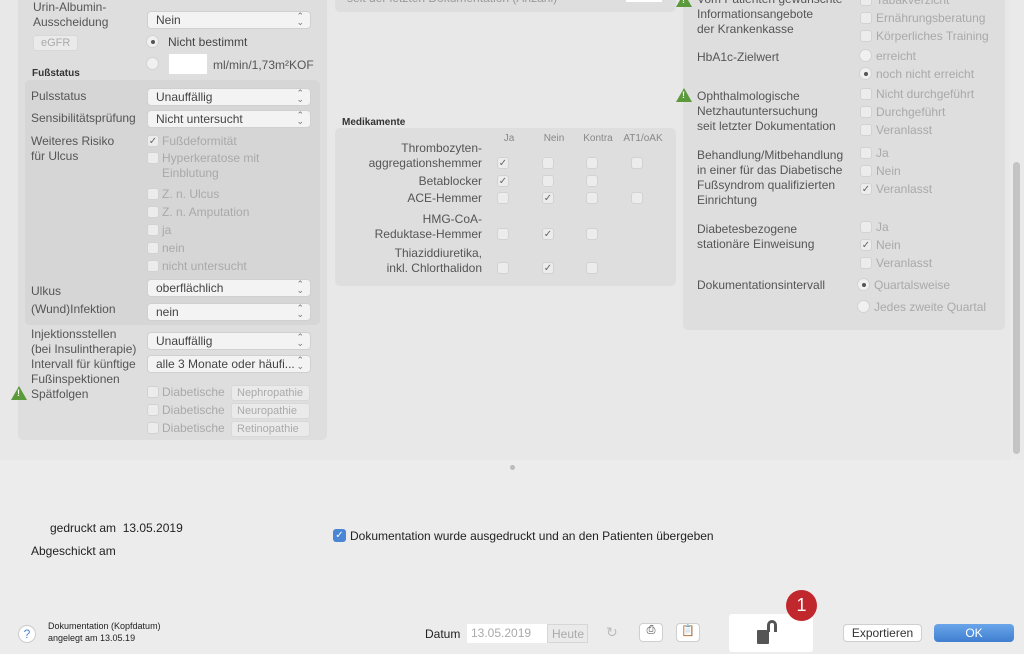 The height and width of the screenshot is (654, 1024). What do you see at coordinates (229, 119) in the screenshot?
I see `sensibilitaet-select: Nicht untersucht` at bounding box center [229, 119].